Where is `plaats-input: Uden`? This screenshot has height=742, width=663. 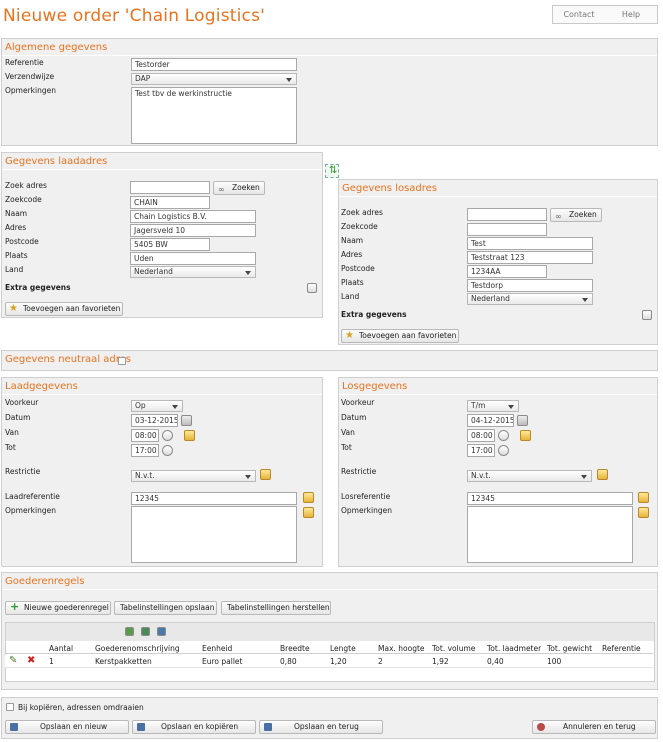 plaats-input: Uden is located at coordinates (193, 258).